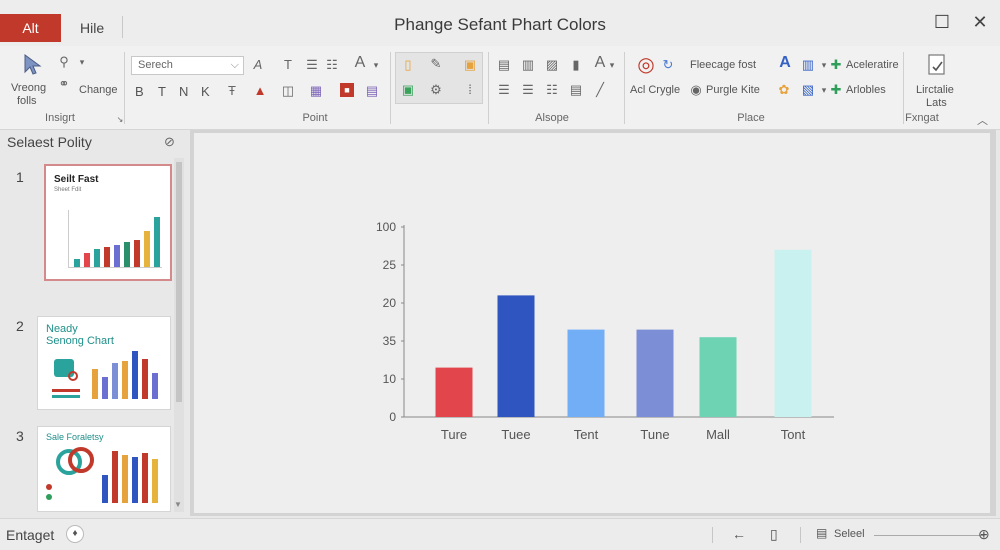 The height and width of the screenshot is (550, 1000). I want to click on y-tick-label: 20, so click(390, 303).